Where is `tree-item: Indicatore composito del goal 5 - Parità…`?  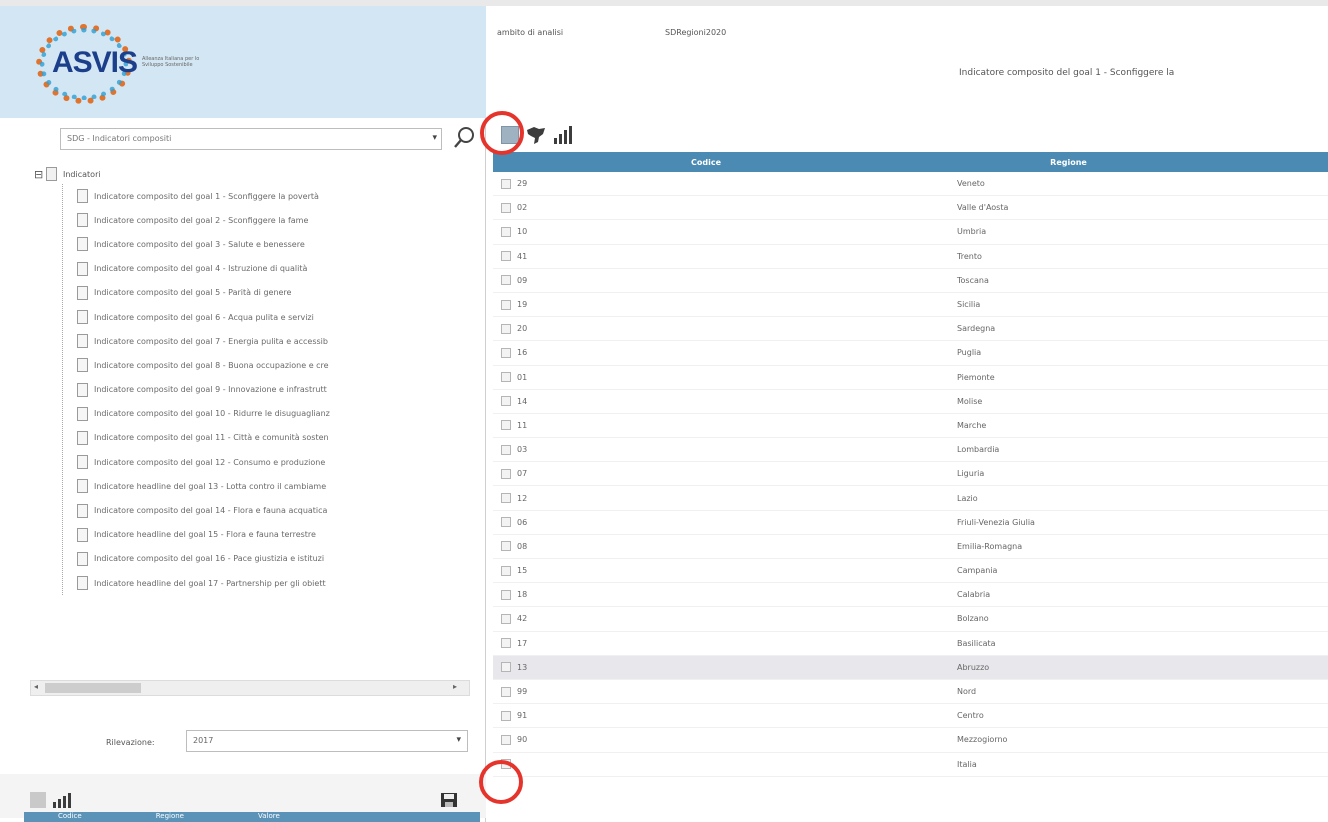 tree-item: Indicatore composito del goal 5 - Parità… is located at coordinates (268, 293).